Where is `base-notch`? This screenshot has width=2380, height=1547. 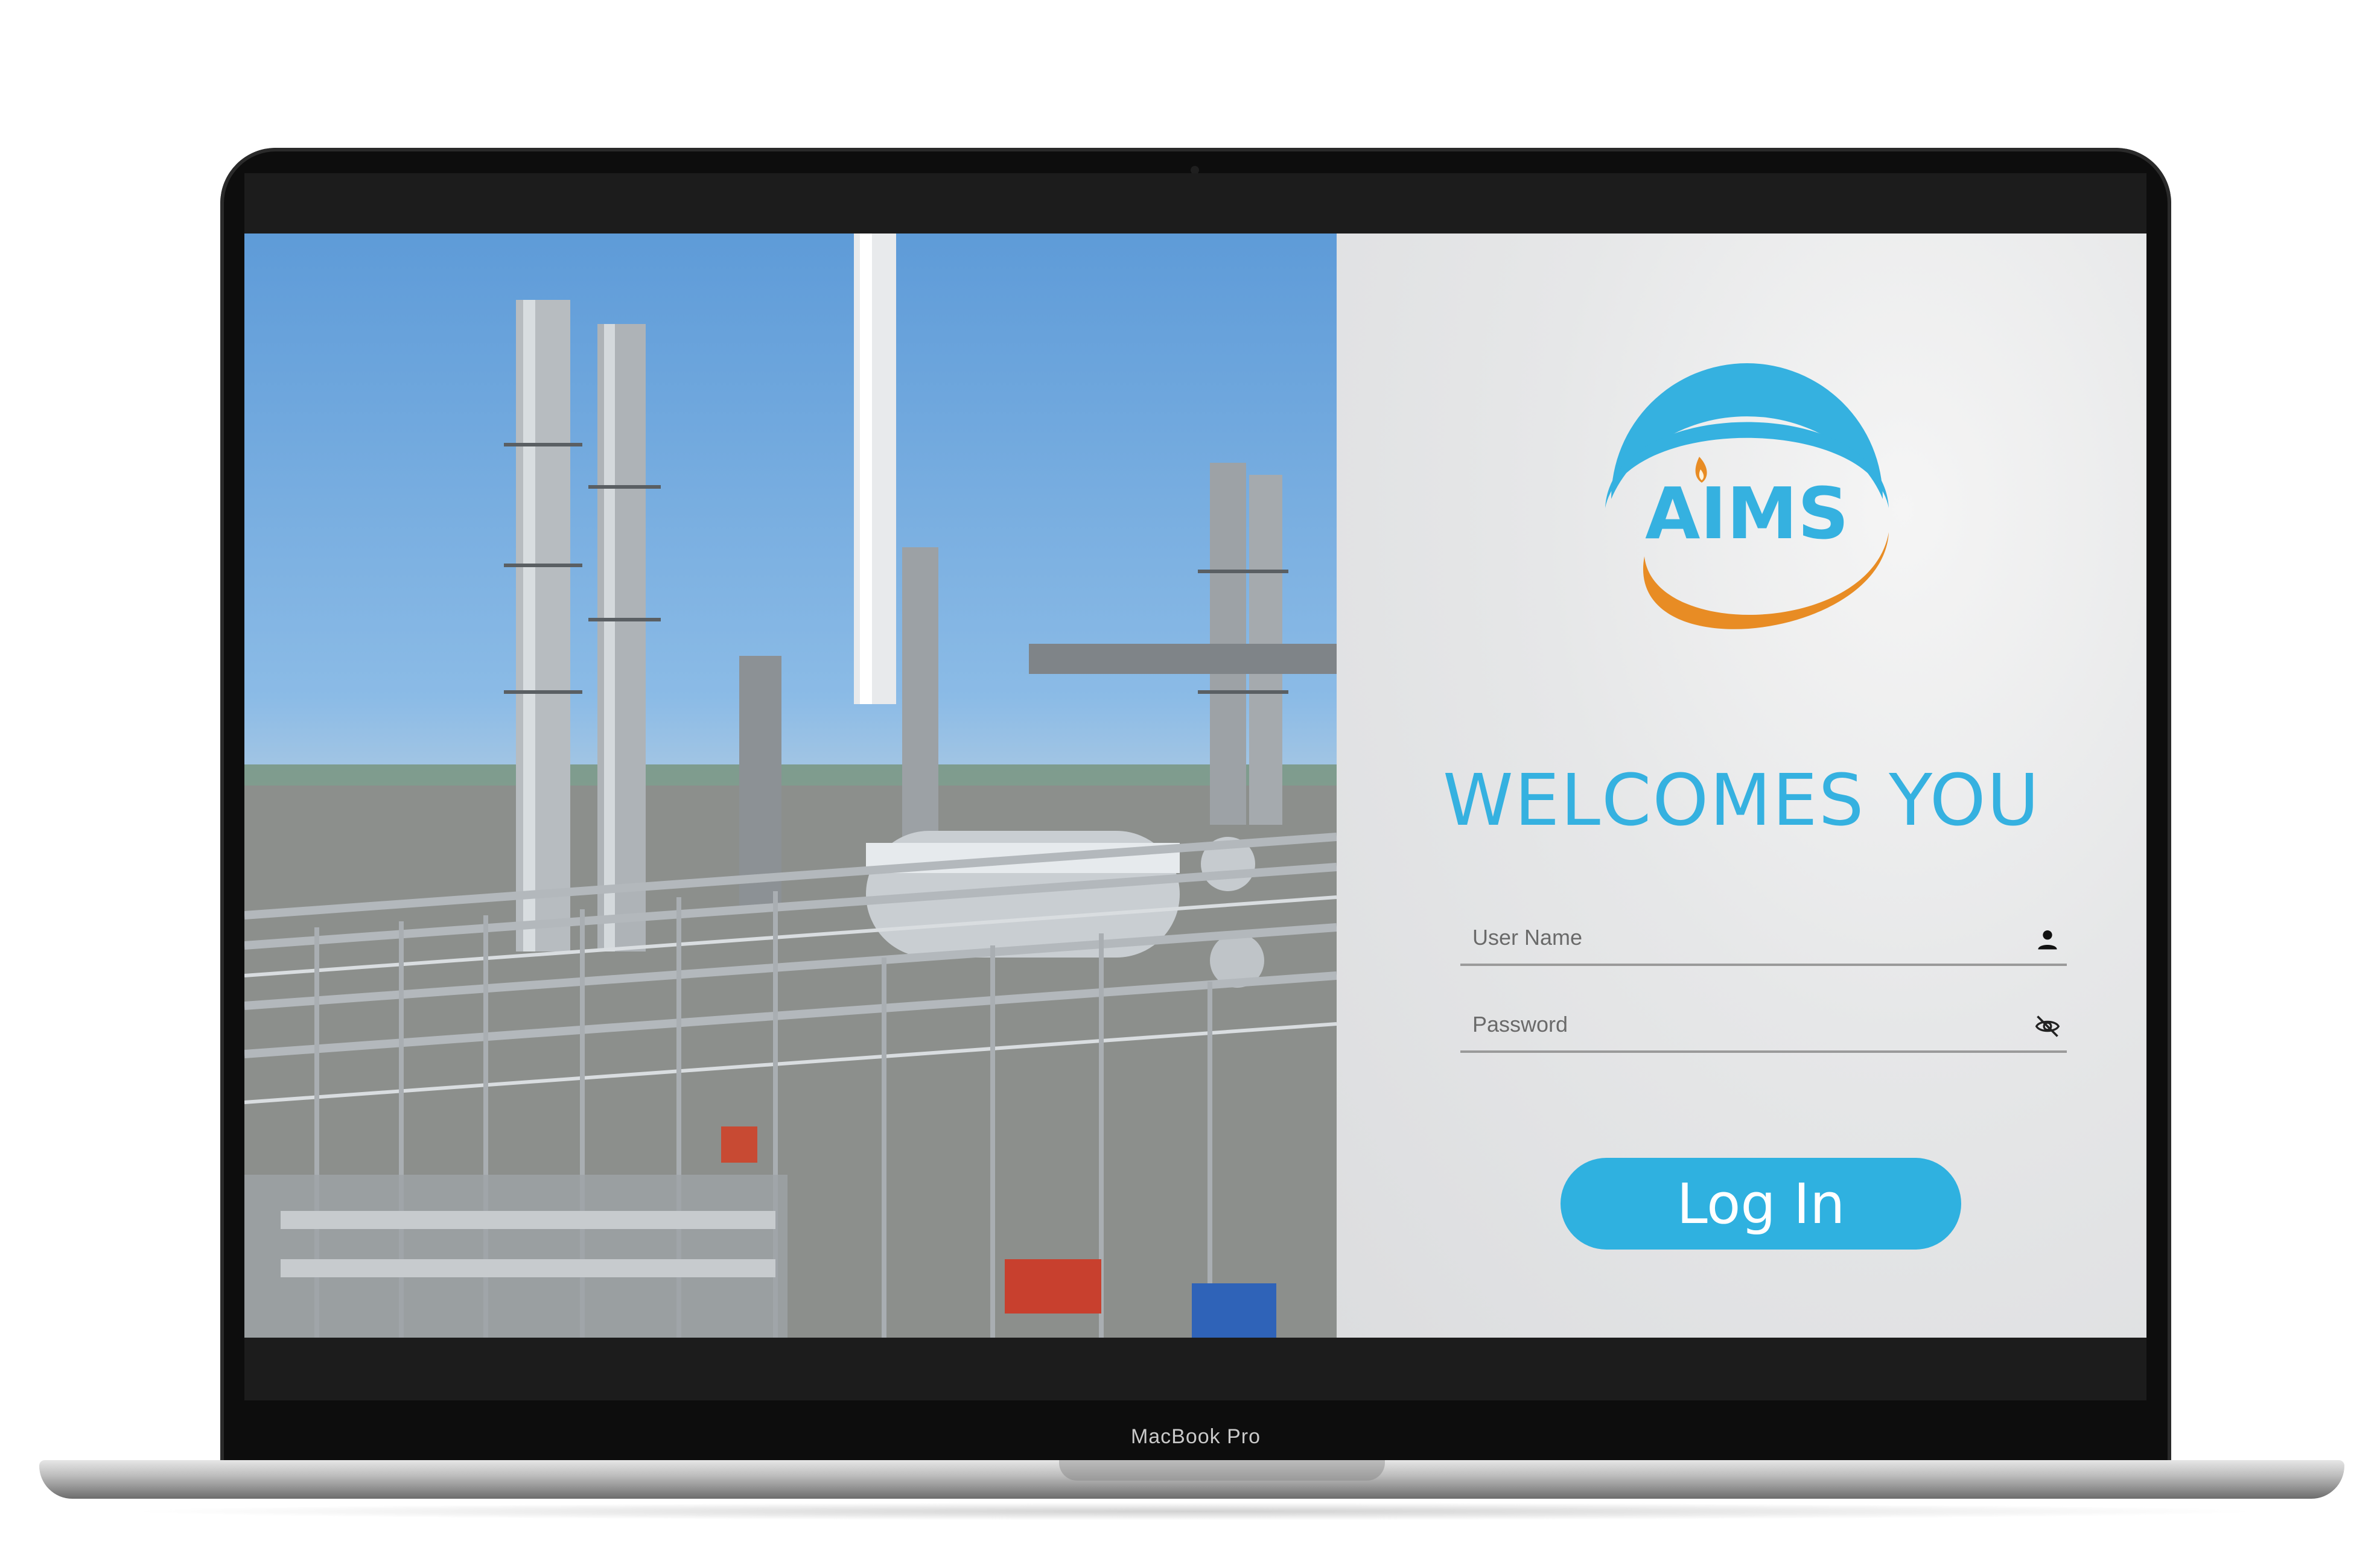 base-notch is located at coordinates (1222, 1471).